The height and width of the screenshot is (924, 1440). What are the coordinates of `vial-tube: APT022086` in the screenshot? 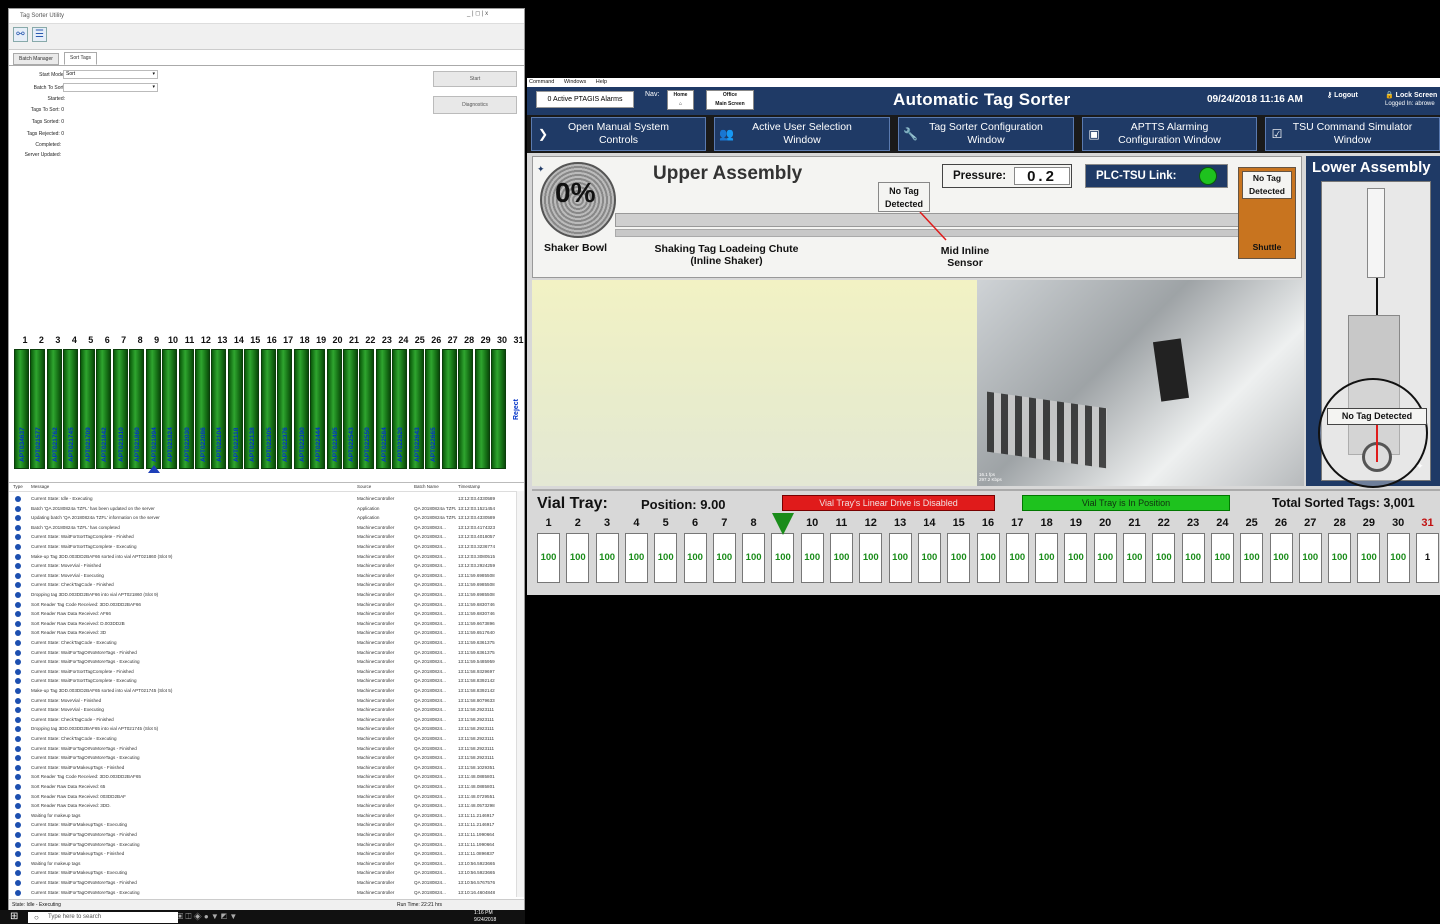 It's located at (202, 409).